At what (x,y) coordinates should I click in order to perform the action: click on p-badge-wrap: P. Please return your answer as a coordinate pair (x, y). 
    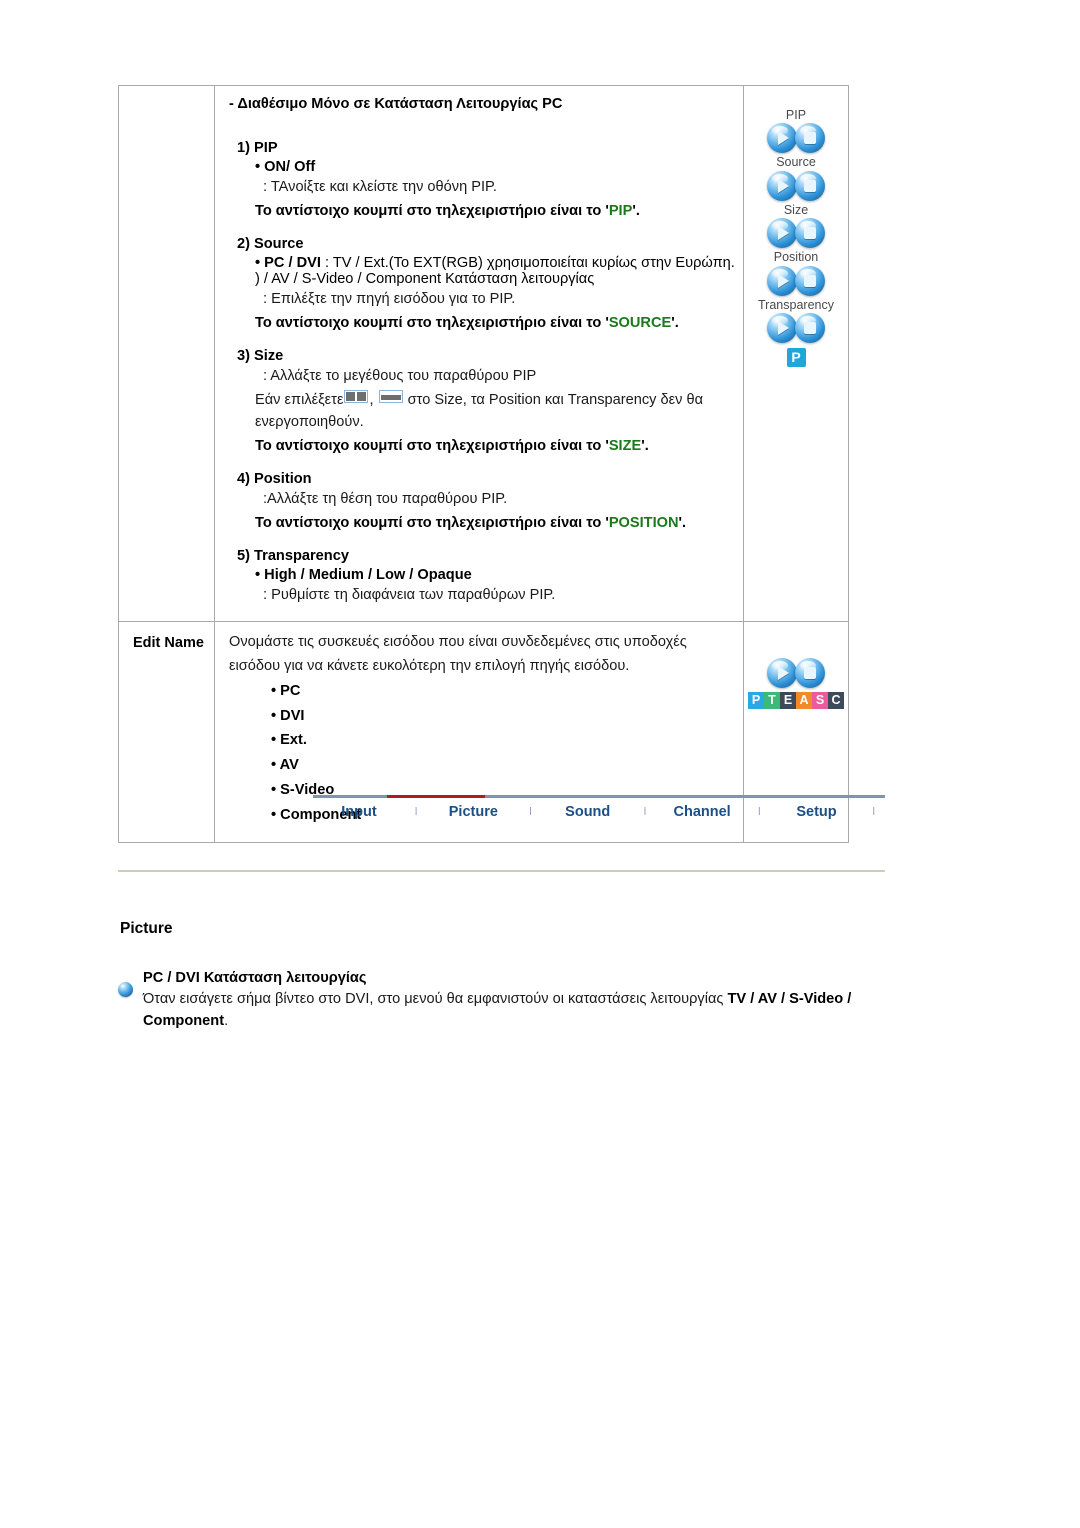
    Looking at the image, I should click on (796, 356).